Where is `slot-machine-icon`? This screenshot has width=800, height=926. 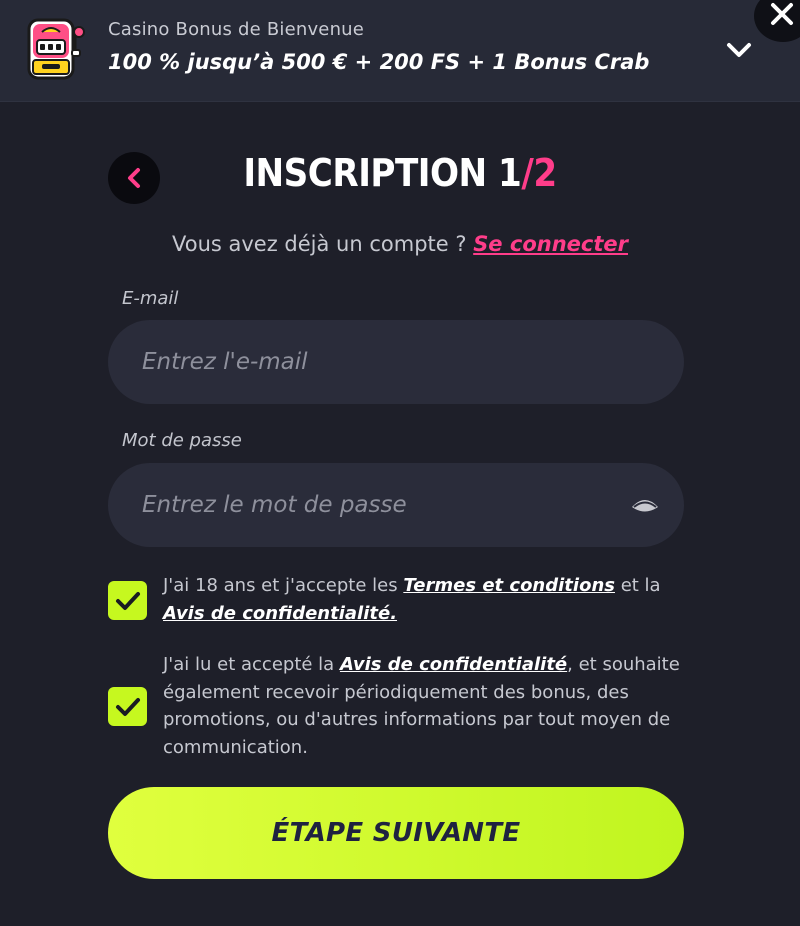
slot-machine-icon is located at coordinates (56, 49).